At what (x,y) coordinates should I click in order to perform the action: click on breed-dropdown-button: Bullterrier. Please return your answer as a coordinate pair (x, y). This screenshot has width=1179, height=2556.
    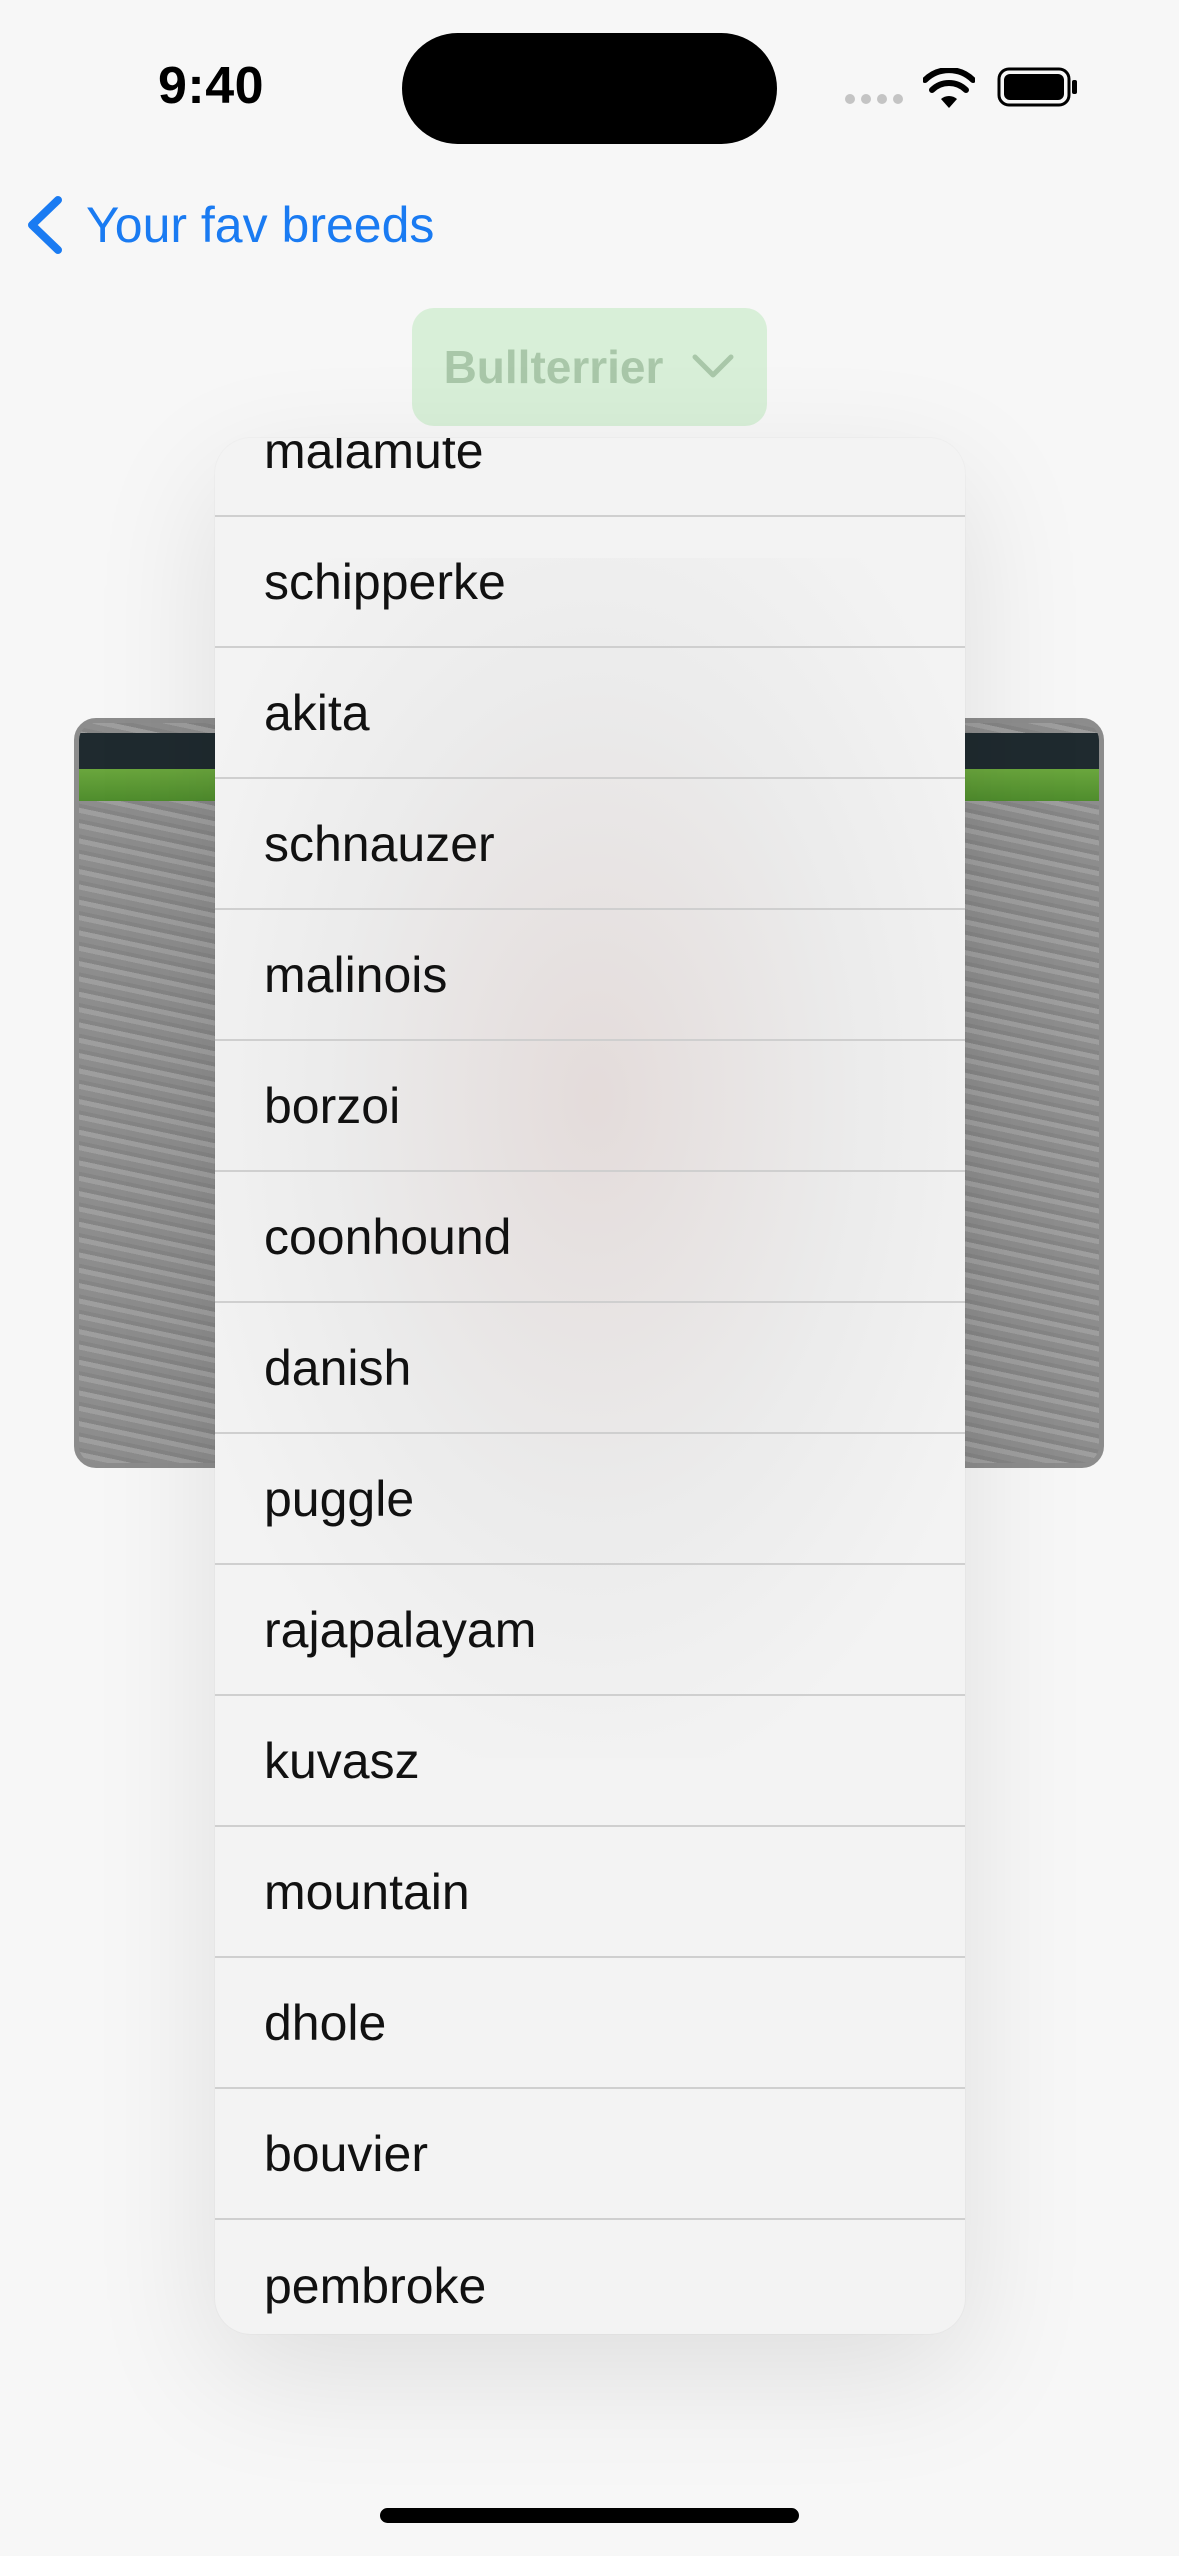
    Looking at the image, I should click on (589, 367).